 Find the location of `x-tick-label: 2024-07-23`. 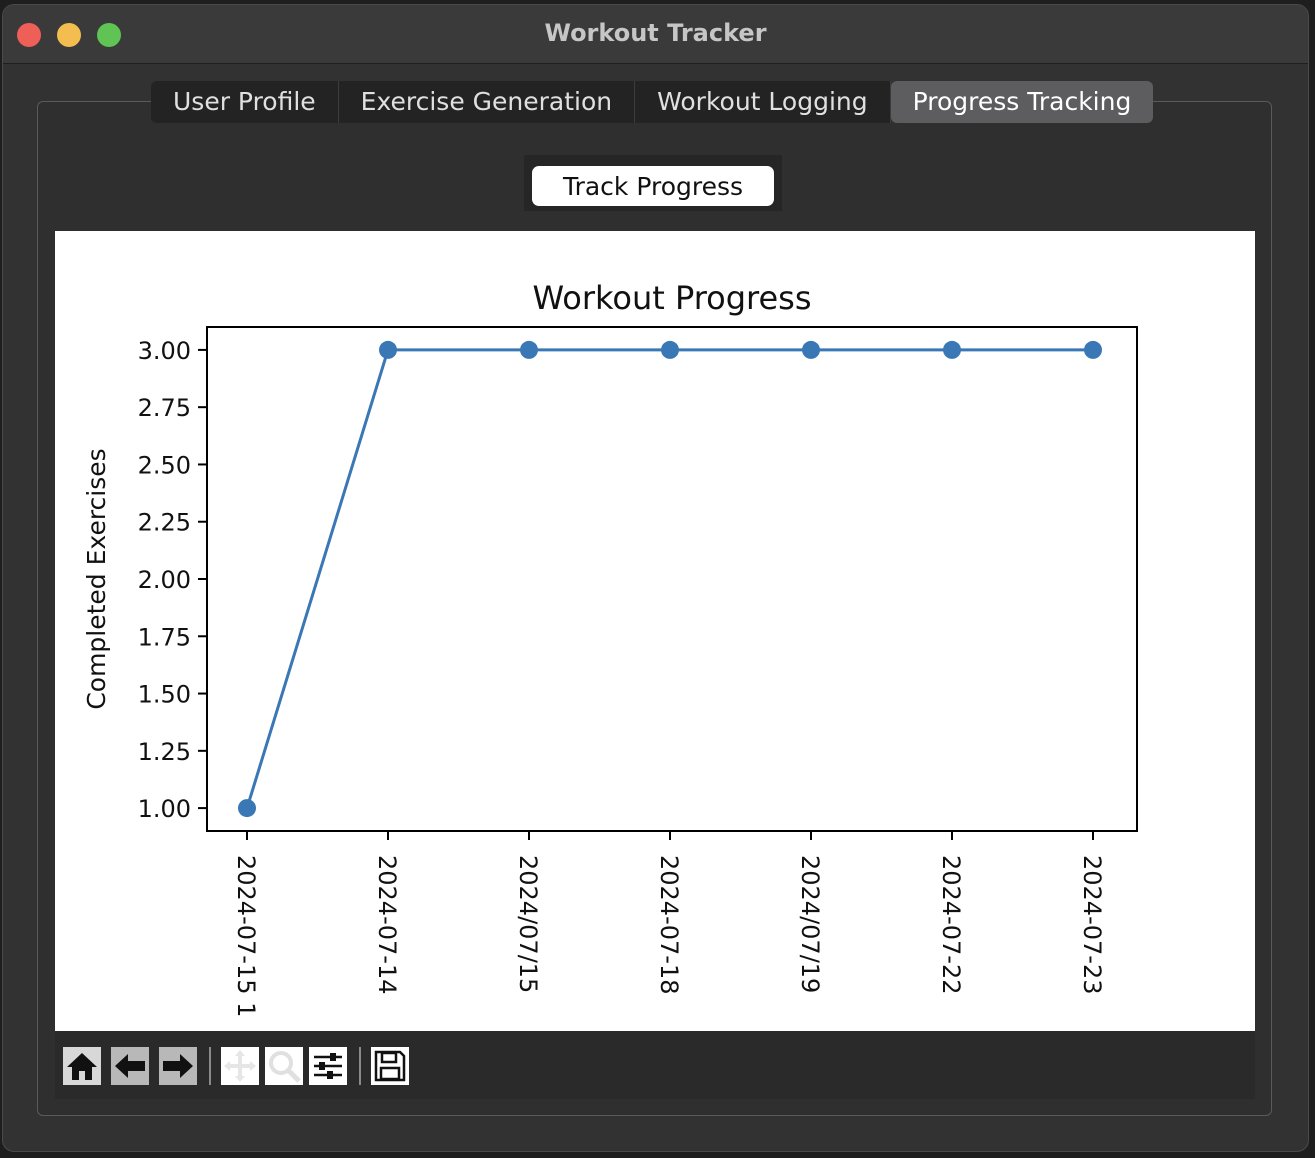

x-tick-label: 2024-07-23 is located at coordinates (1092, 924).